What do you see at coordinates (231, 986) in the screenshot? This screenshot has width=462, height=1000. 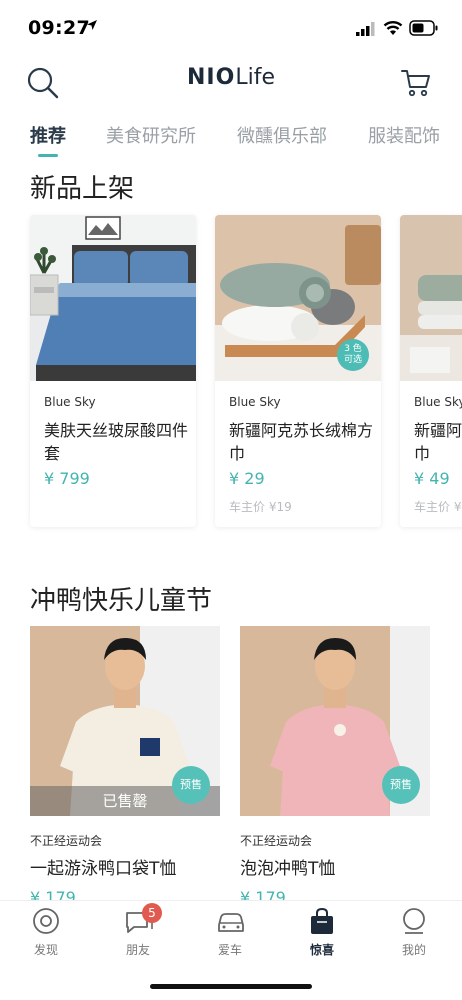 I see `home-indicator` at bounding box center [231, 986].